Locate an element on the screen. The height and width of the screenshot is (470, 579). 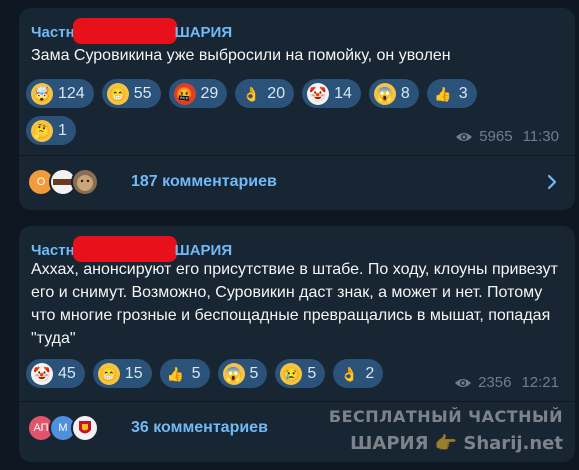
reaction-count: 55 is located at coordinates (142, 93).